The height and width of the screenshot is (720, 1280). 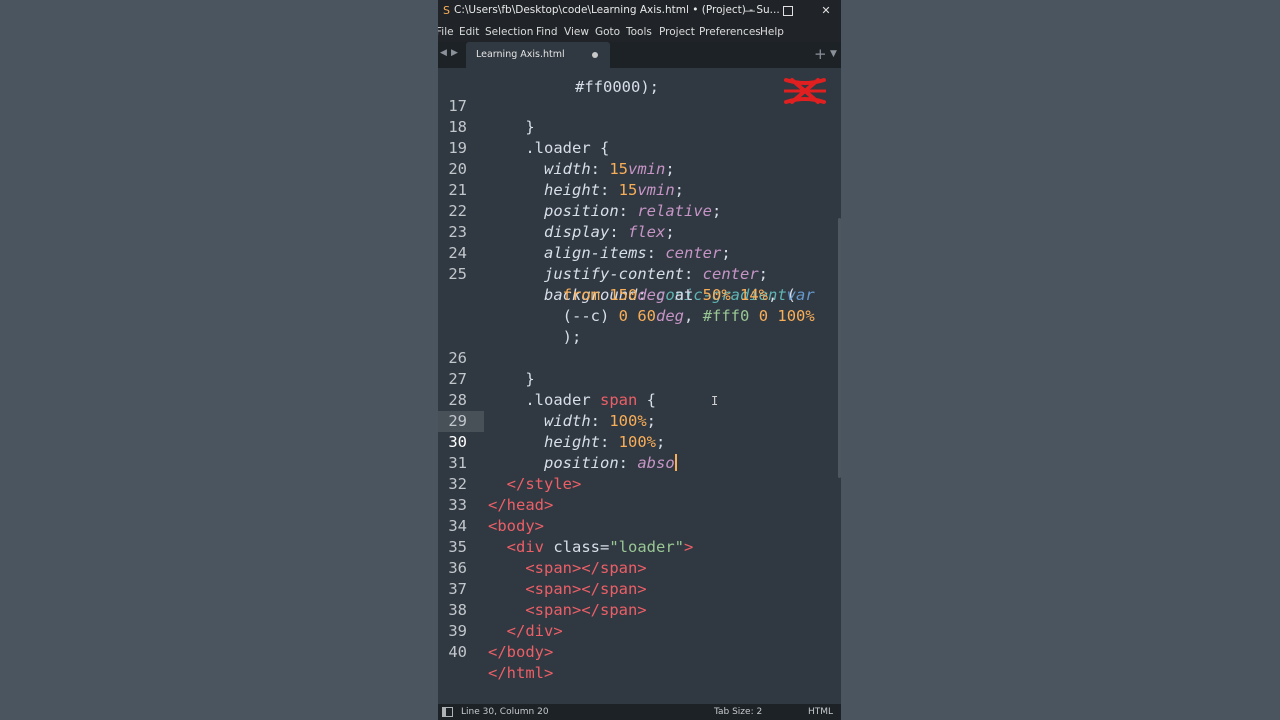 I want to click on code-line: 23 align-items: center;, so click(x=639, y=231).